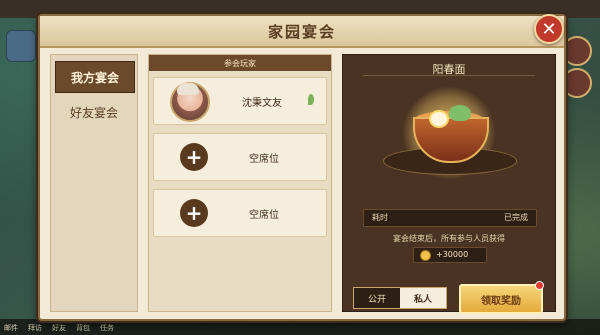 The image size is (600, 335). I want to click on dialog-title: 家园宴会, so click(301, 31).